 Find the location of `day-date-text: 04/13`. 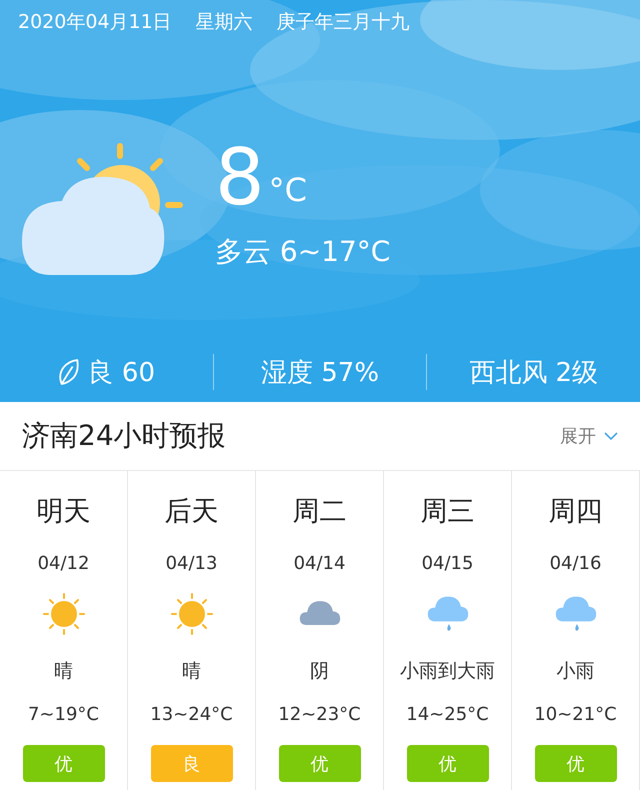

day-date-text: 04/13 is located at coordinates (192, 563).